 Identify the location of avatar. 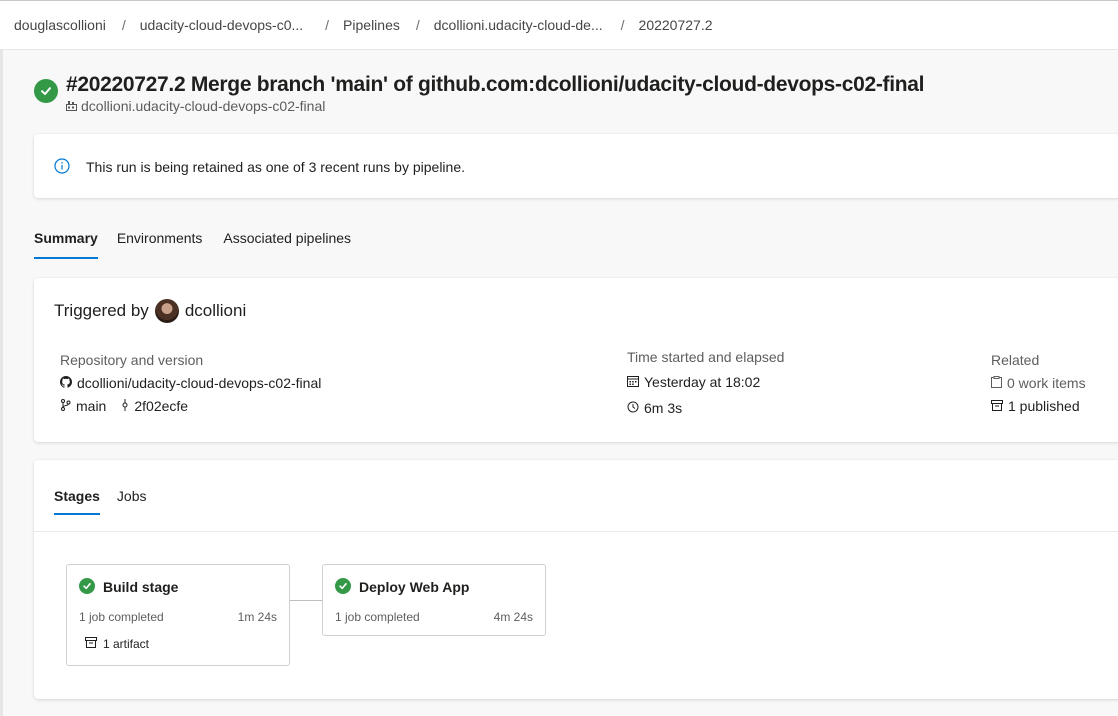
(166, 311).